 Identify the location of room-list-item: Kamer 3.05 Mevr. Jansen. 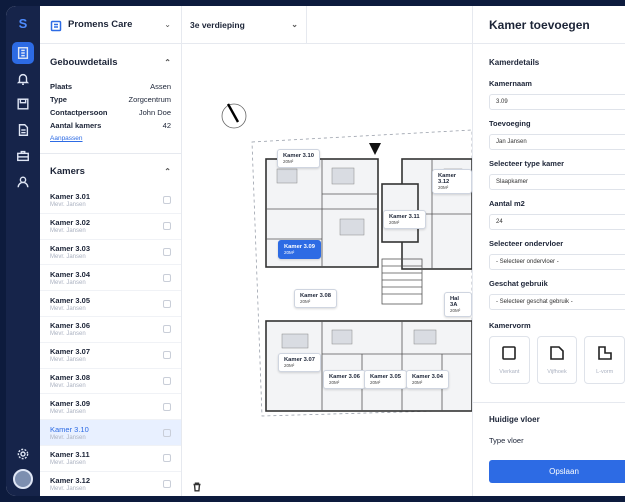
(110, 304).